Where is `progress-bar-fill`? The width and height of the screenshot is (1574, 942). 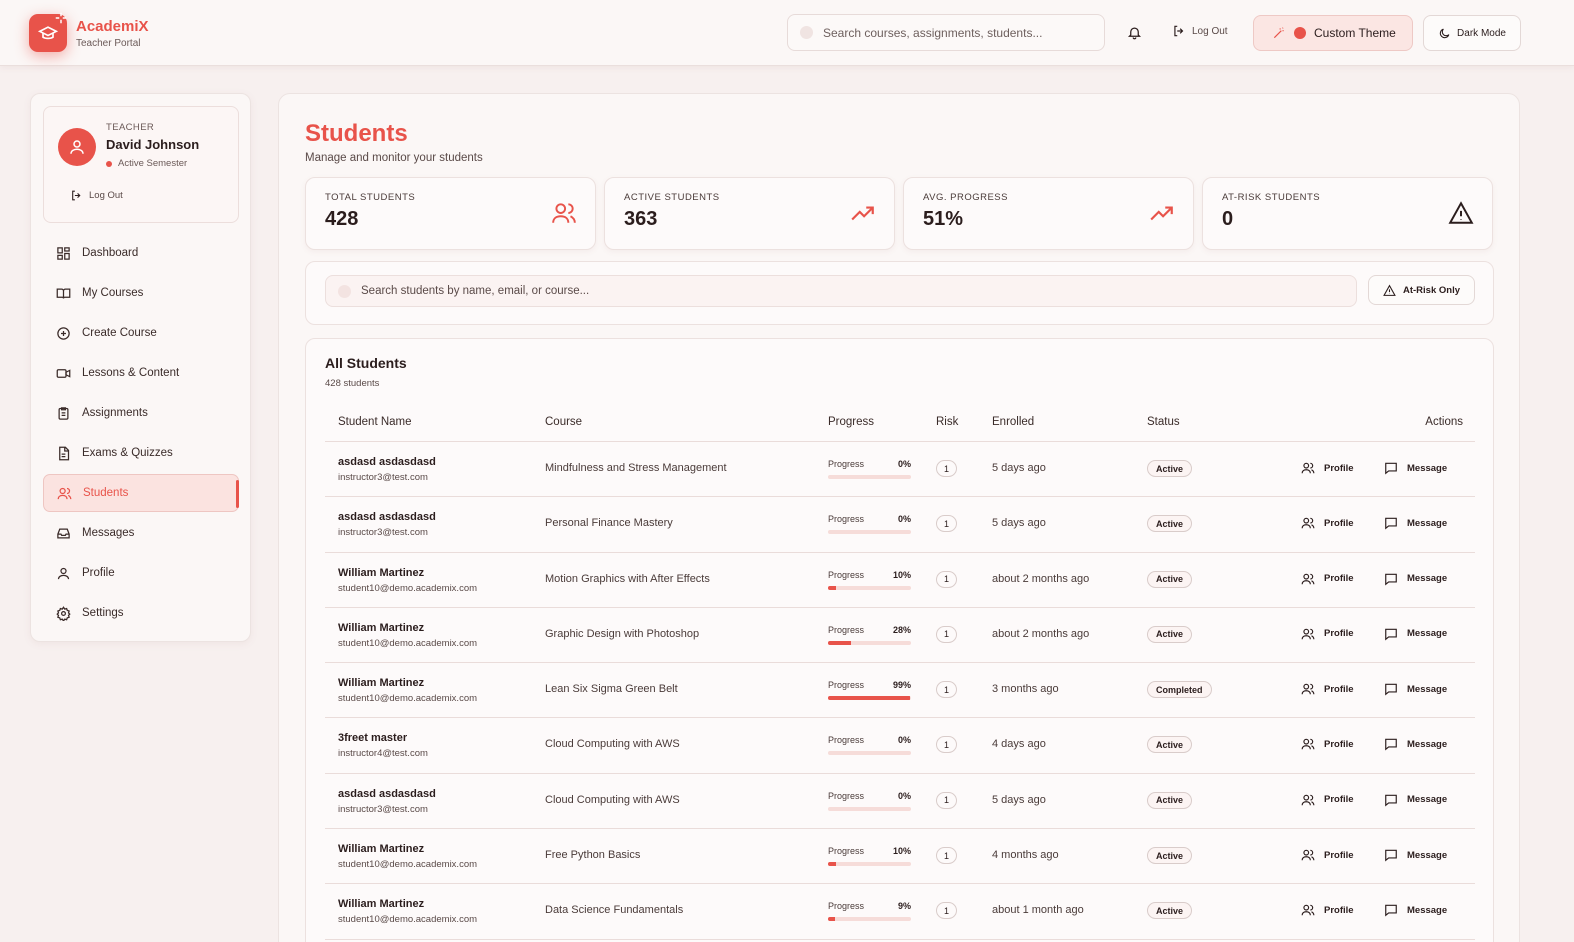
progress-bar-fill is located at coordinates (832, 864).